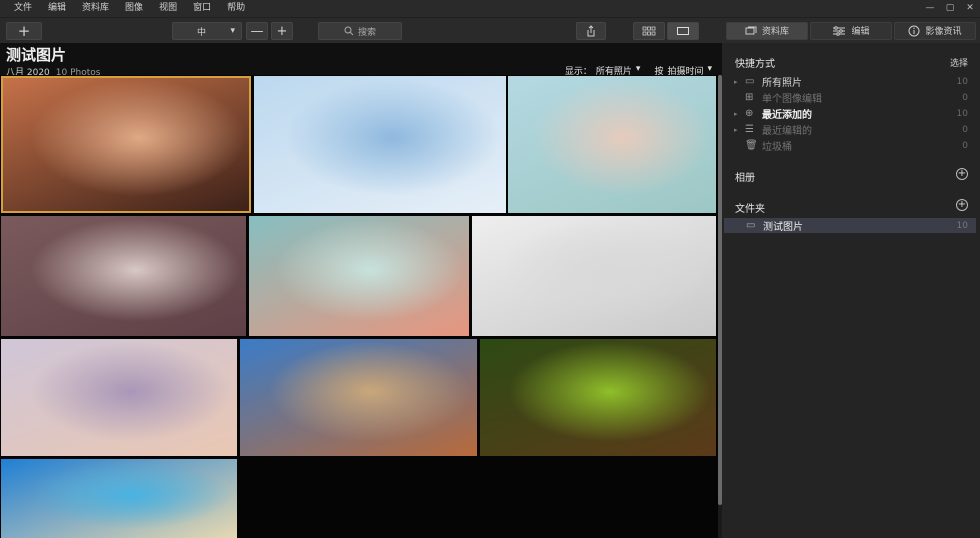 This screenshot has height=538, width=980. What do you see at coordinates (232, 31) in the screenshot?
I see `chevron-down-icon: ▾` at bounding box center [232, 31].